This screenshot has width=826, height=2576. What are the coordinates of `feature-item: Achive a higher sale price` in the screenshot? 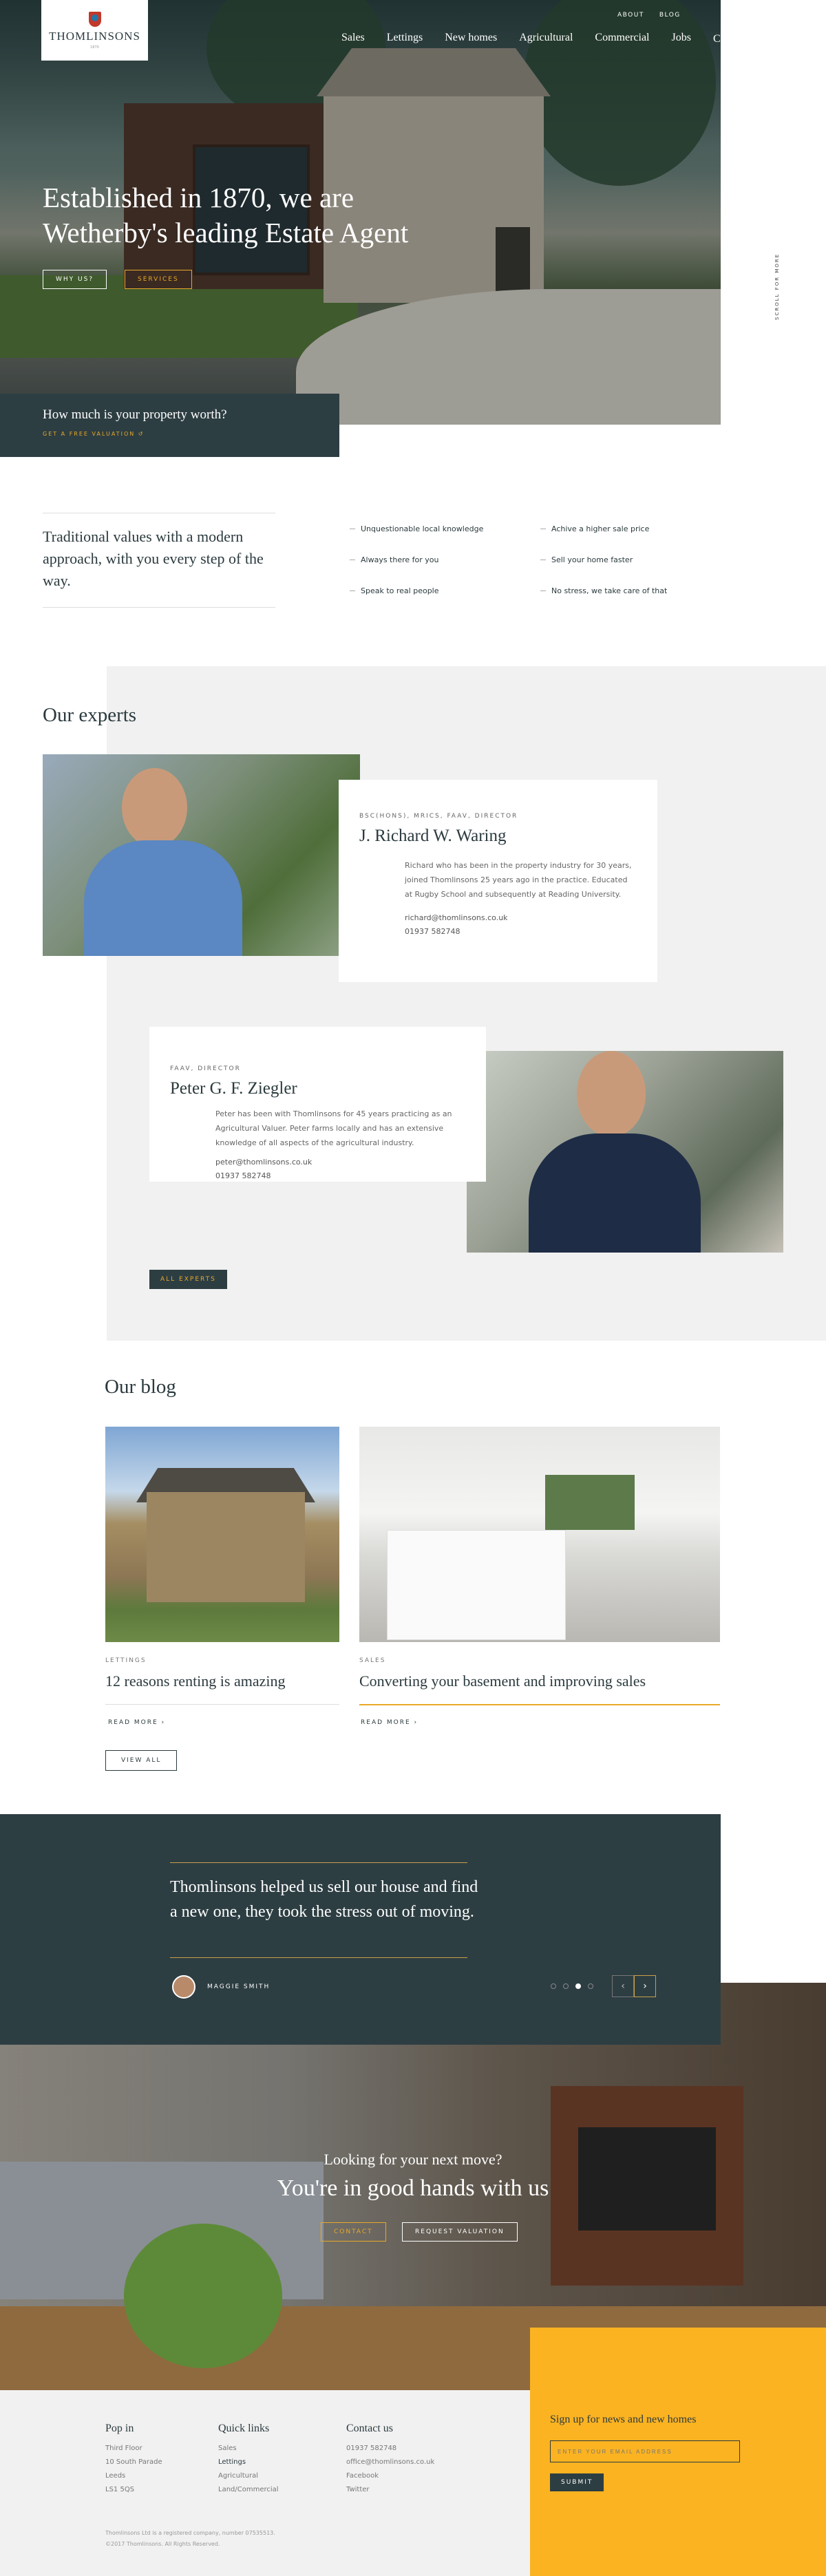 It's located at (594, 528).